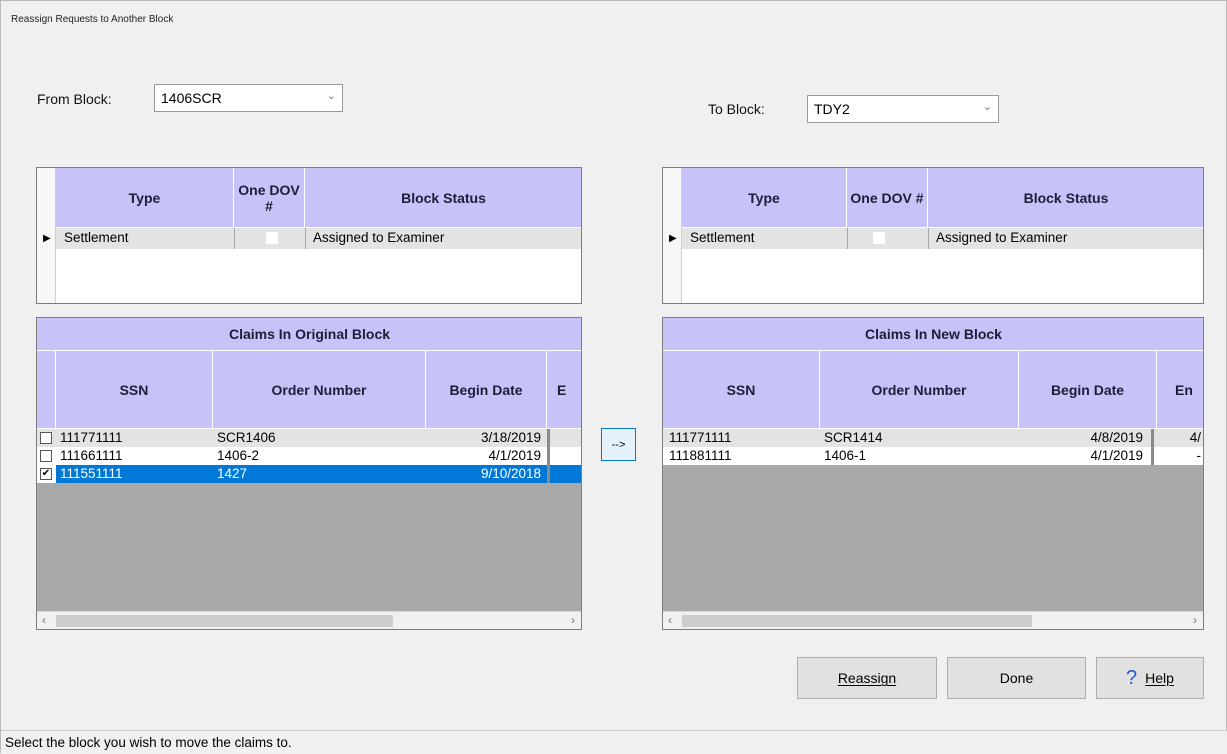 The image size is (1227, 754). Describe the element at coordinates (903, 109) in the screenshot. I see `to-block-select: TDY2 ⌄` at that location.